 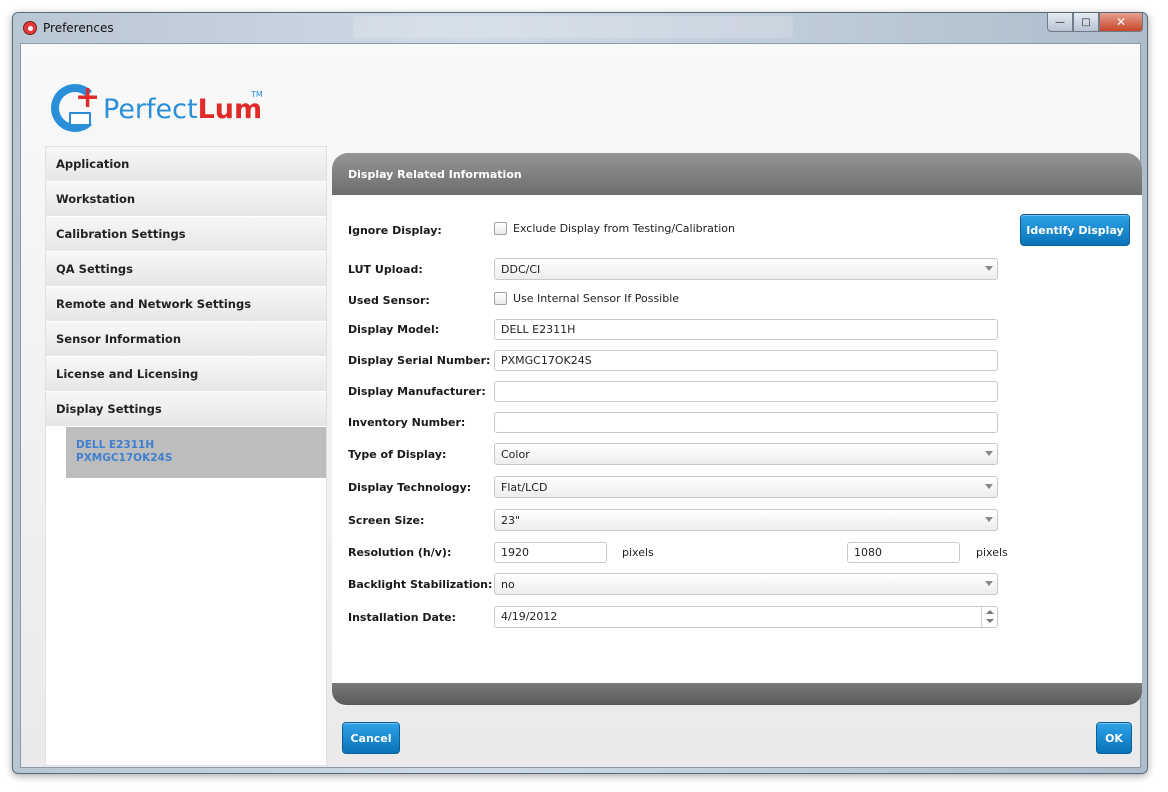 What do you see at coordinates (746, 454) in the screenshot?
I see `type-of-display-select: Color` at bounding box center [746, 454].